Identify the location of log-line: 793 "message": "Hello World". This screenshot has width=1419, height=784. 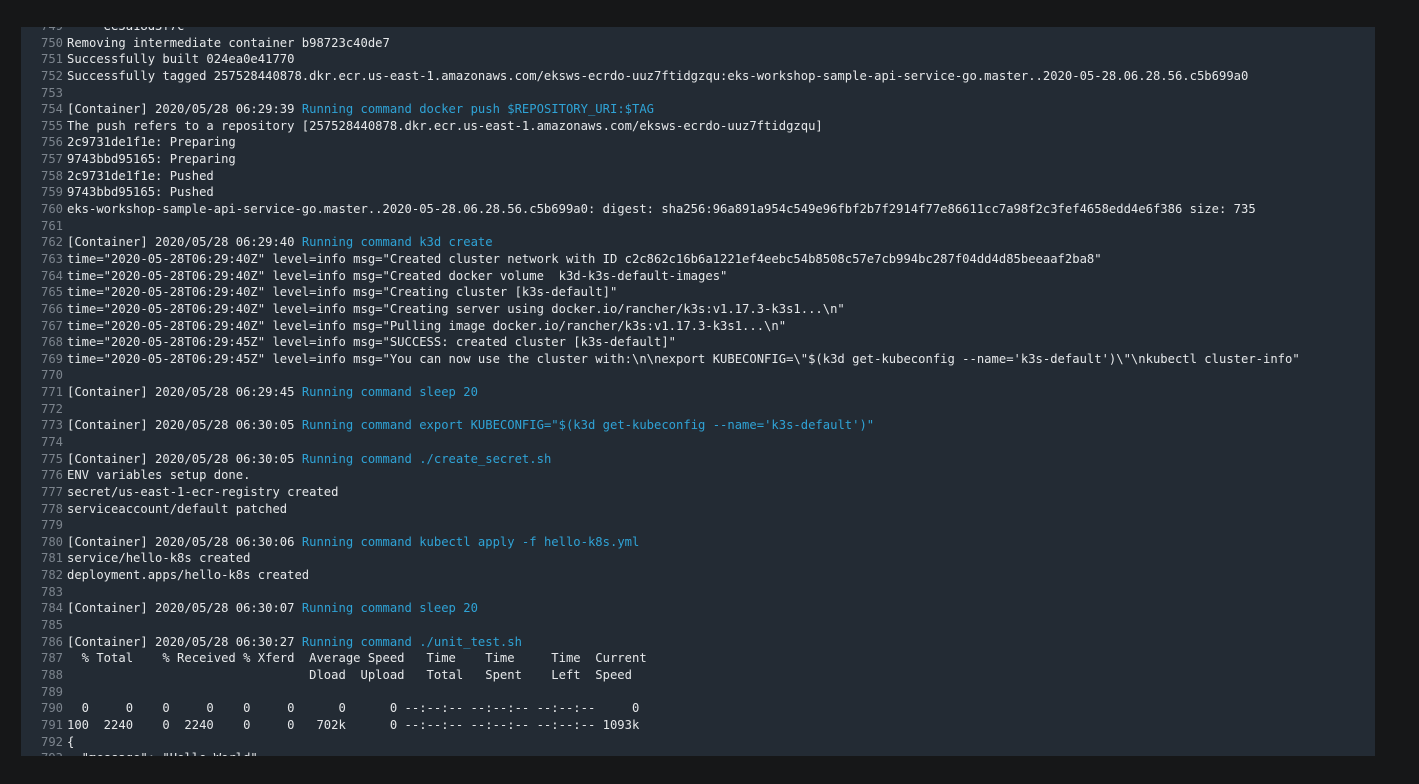
(148, 753).